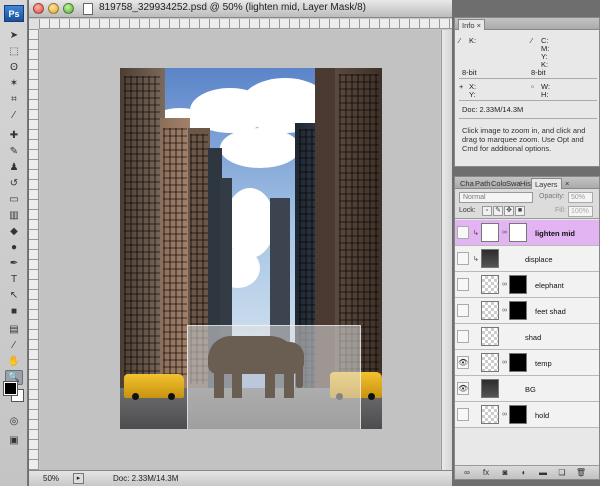 Image resolution: width=600 pixels, height=486 pixels. I want to click on k-label: K:, so click(473, 40).